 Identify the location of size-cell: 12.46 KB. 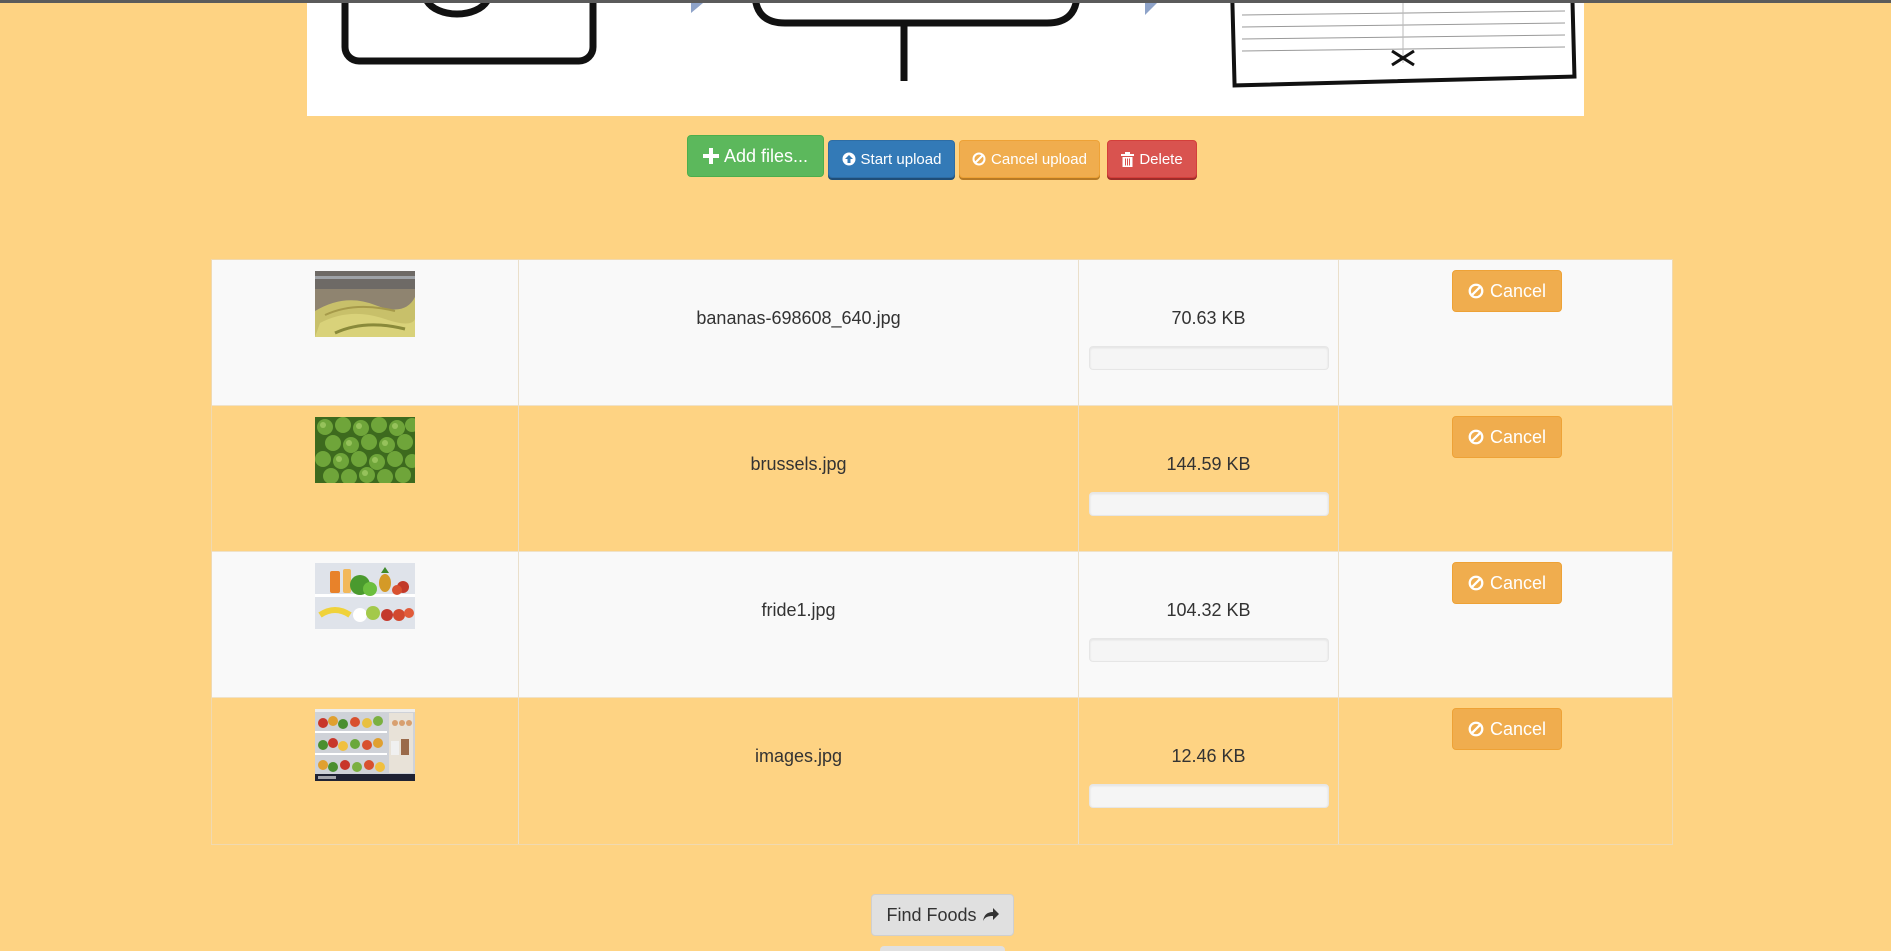
(1209, 771).